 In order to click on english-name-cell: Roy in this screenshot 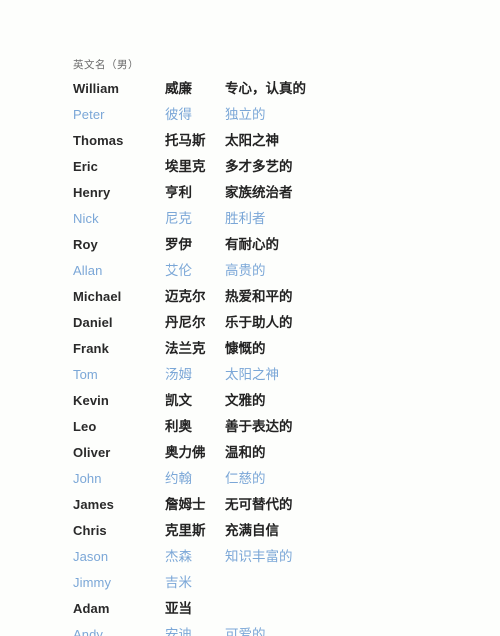, I will do `click(85, 244)`.